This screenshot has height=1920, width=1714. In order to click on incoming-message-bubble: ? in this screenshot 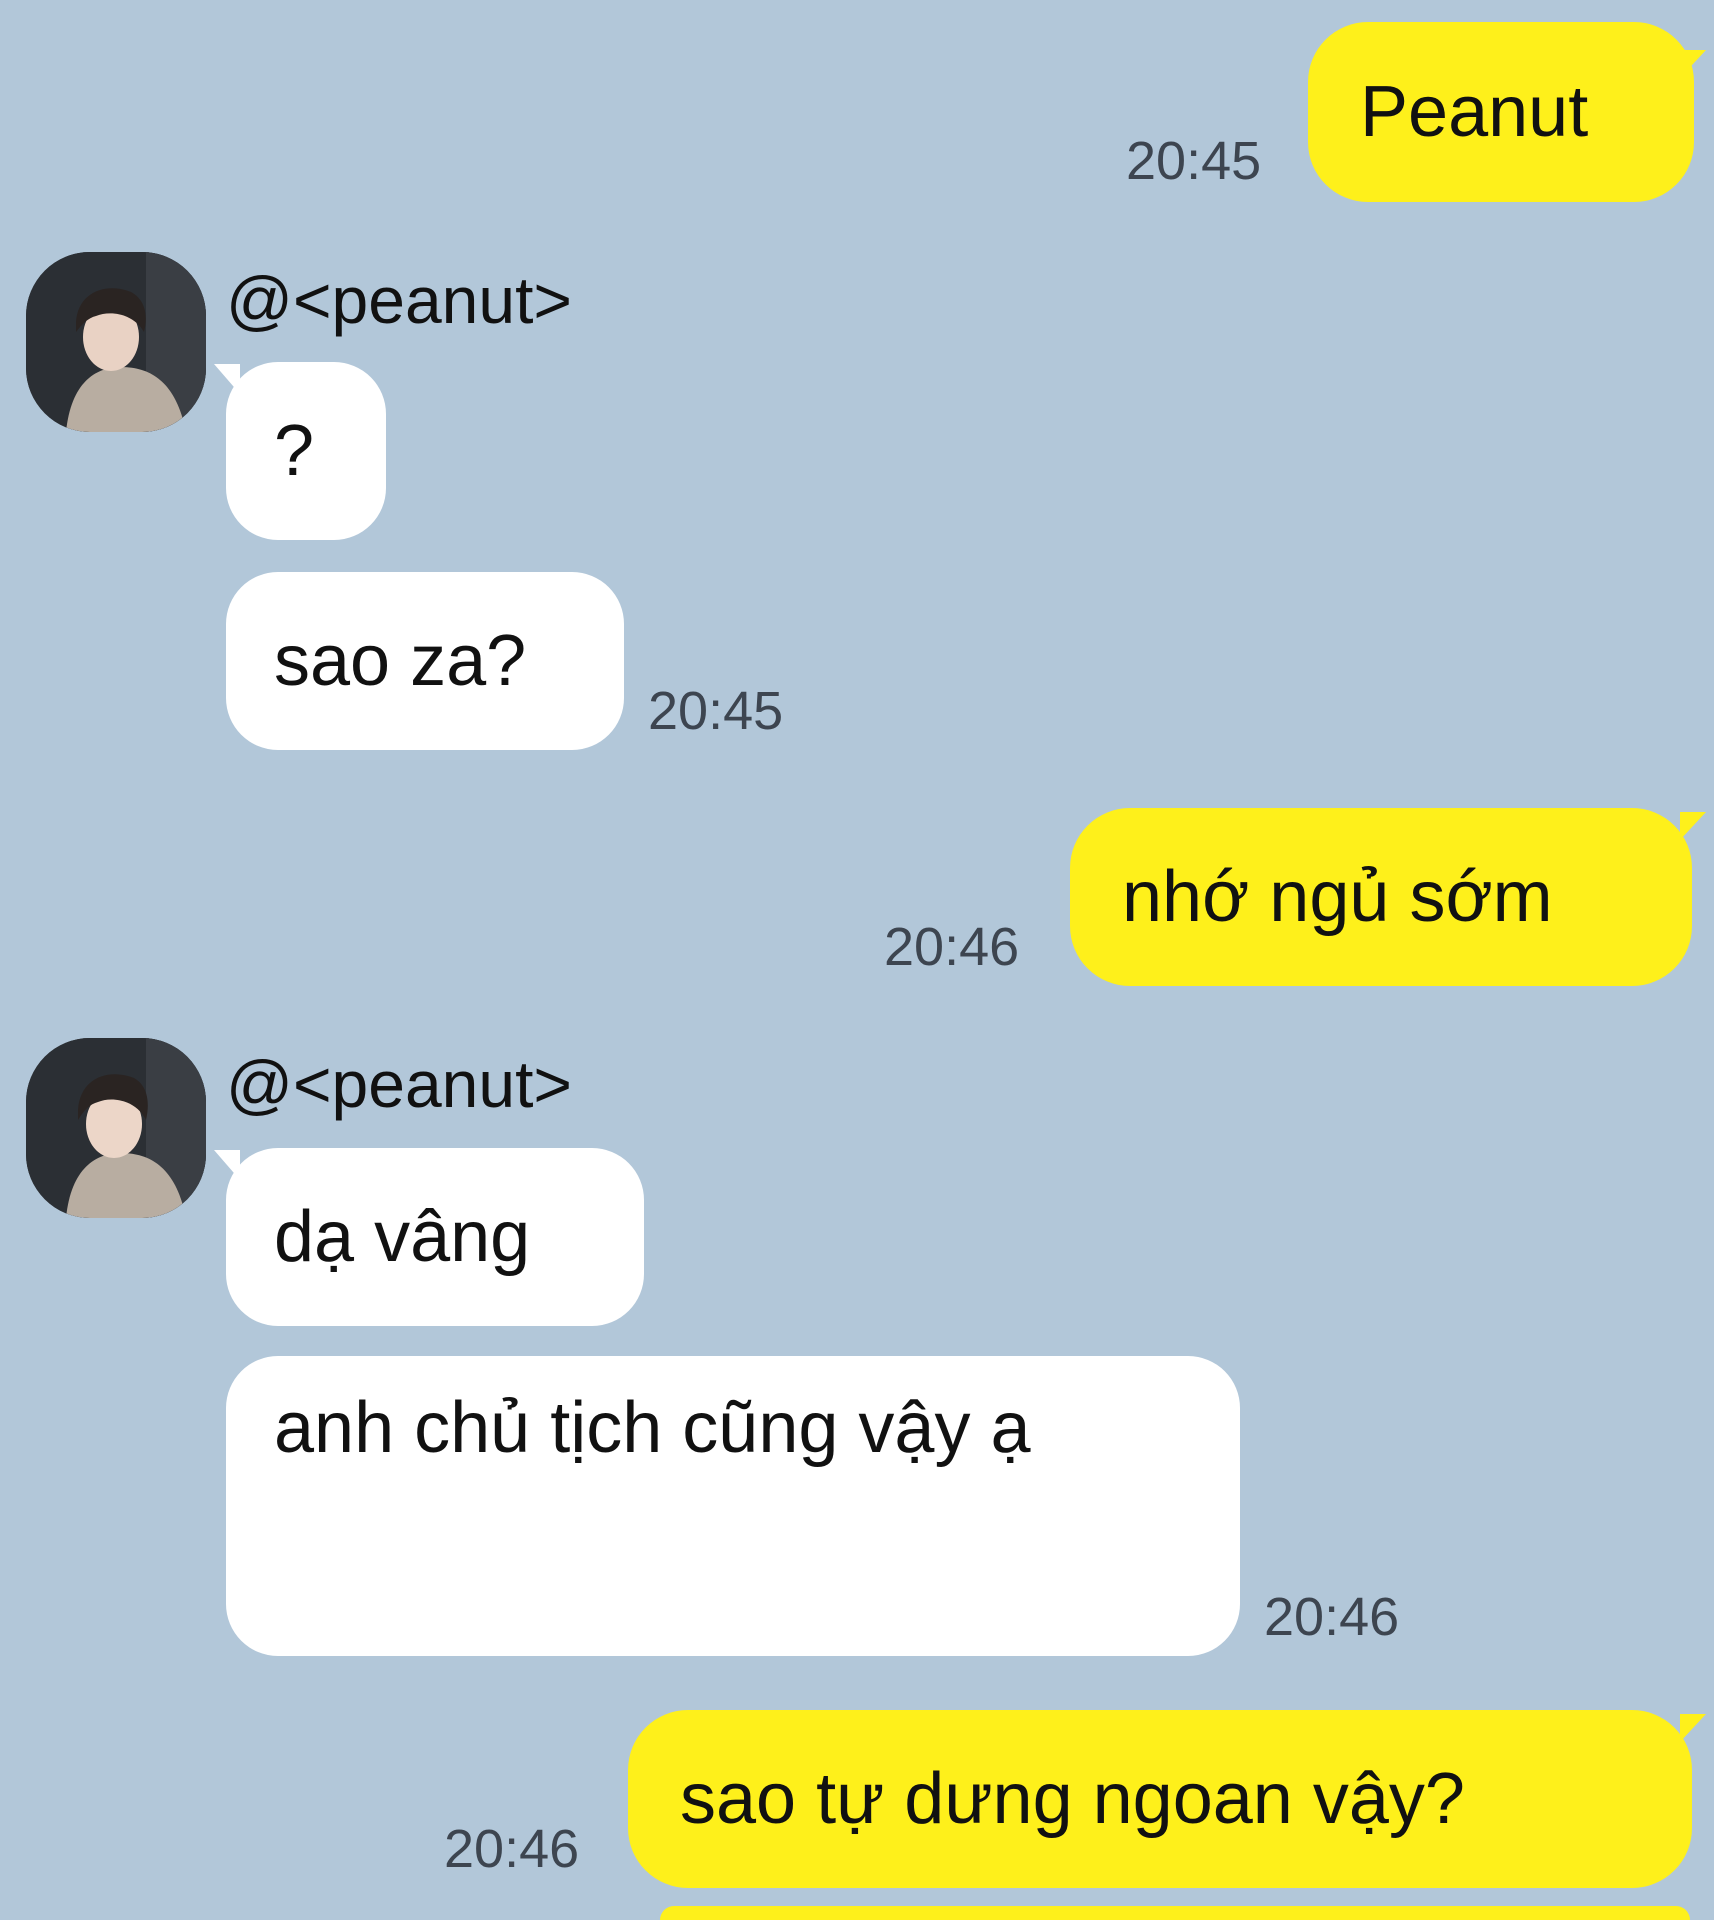, I will do `click(306, 451)`.